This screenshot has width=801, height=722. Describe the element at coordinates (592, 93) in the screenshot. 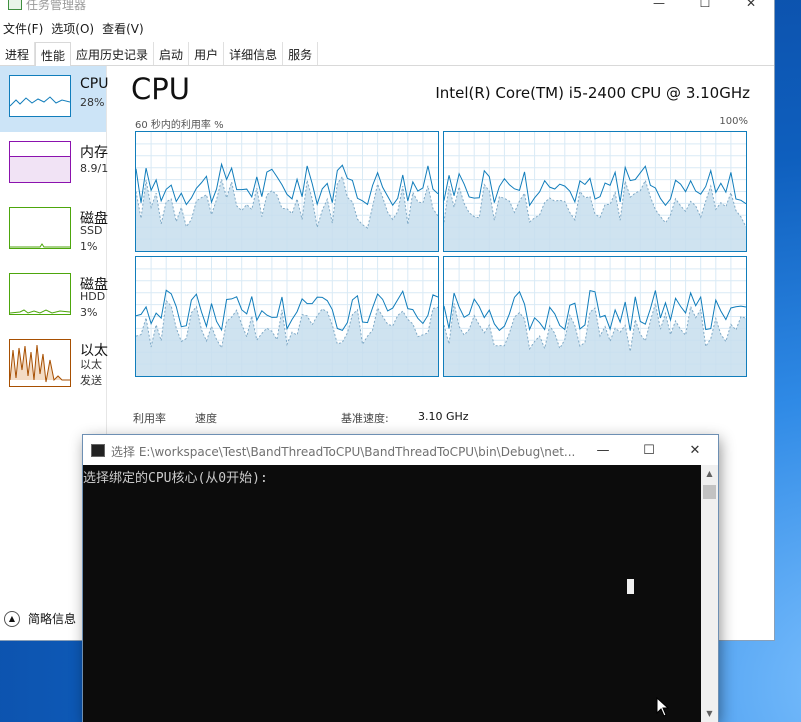

I see `cpu-model-name: Intel(R) Core(TM) i5-2400 CPU @ 3.10GHz` at that location.